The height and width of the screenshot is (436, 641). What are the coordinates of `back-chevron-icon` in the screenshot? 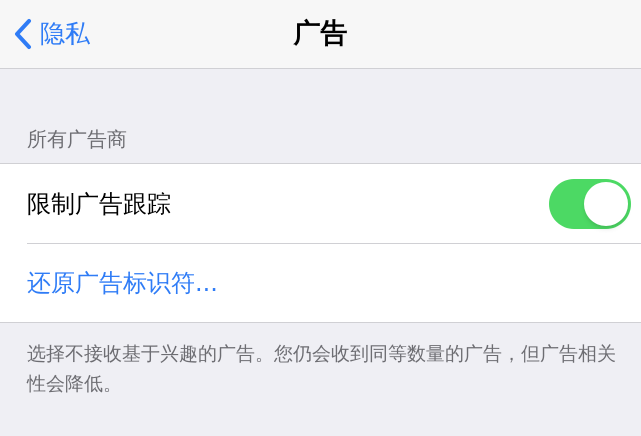 It's located at (23, 34).